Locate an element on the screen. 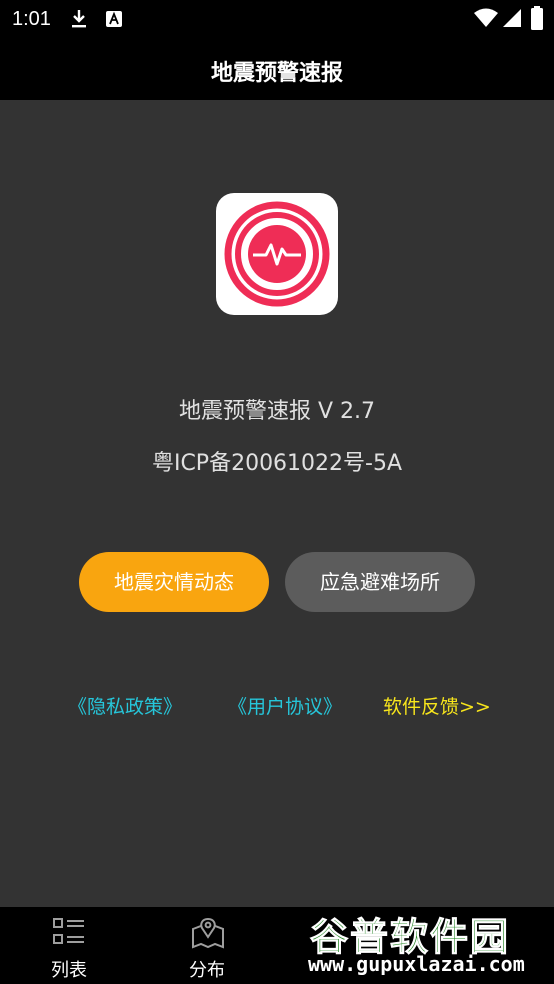 The width and height of the screenshot is (554, 984). list-icon is located at coordinates (69, 934).